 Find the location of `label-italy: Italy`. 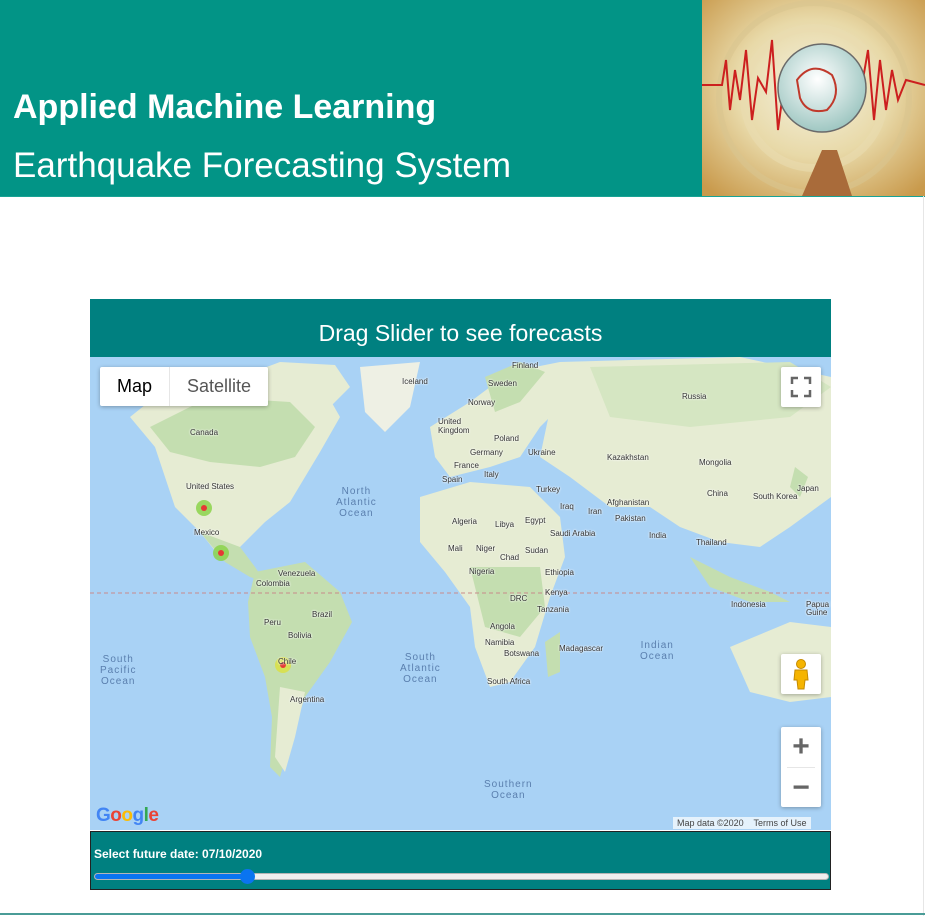

label-italy: Italy is located at coordinates (491, 474).